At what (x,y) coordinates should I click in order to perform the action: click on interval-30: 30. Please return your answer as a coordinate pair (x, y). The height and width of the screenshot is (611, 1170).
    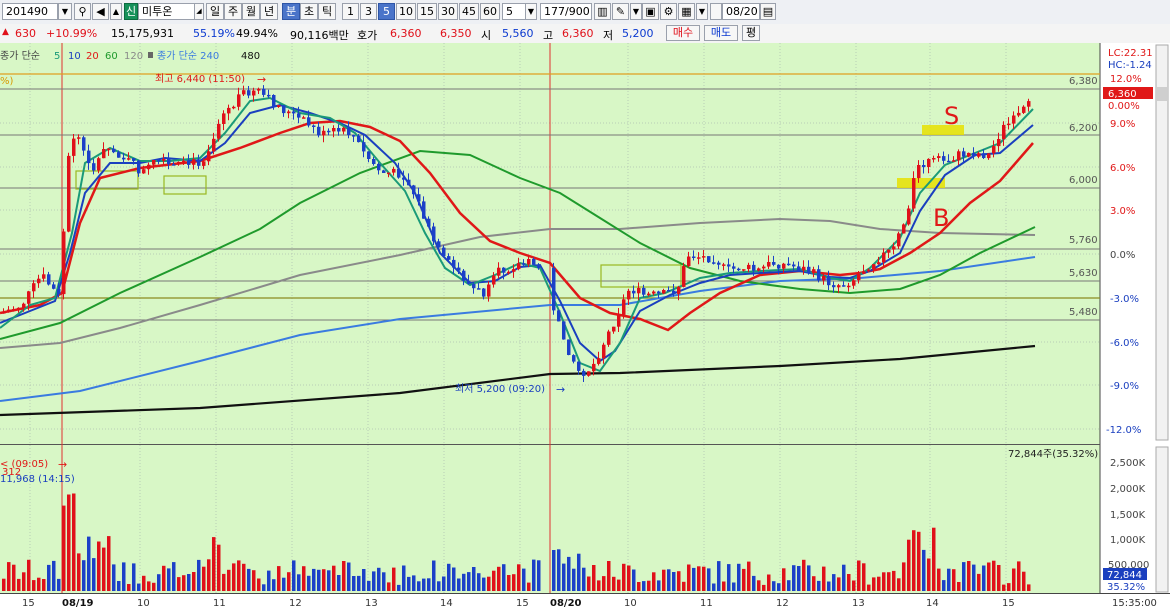
    Looking at the image, I should click on (448, 11).